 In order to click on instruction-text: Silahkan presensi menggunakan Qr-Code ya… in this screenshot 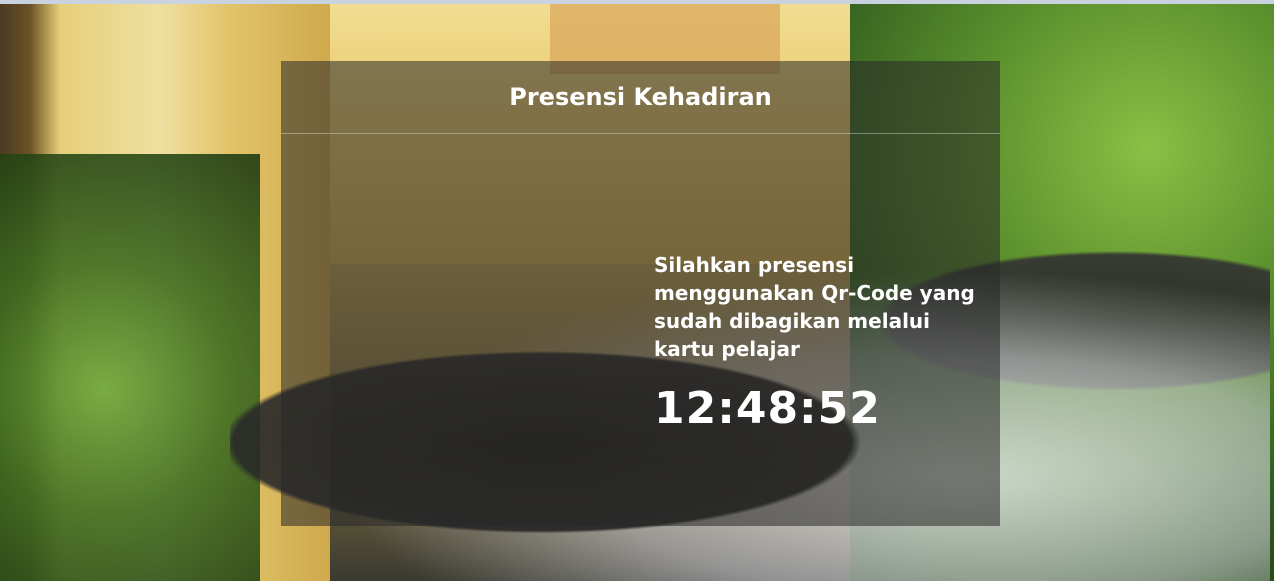, I will do `click(814, 307)`.